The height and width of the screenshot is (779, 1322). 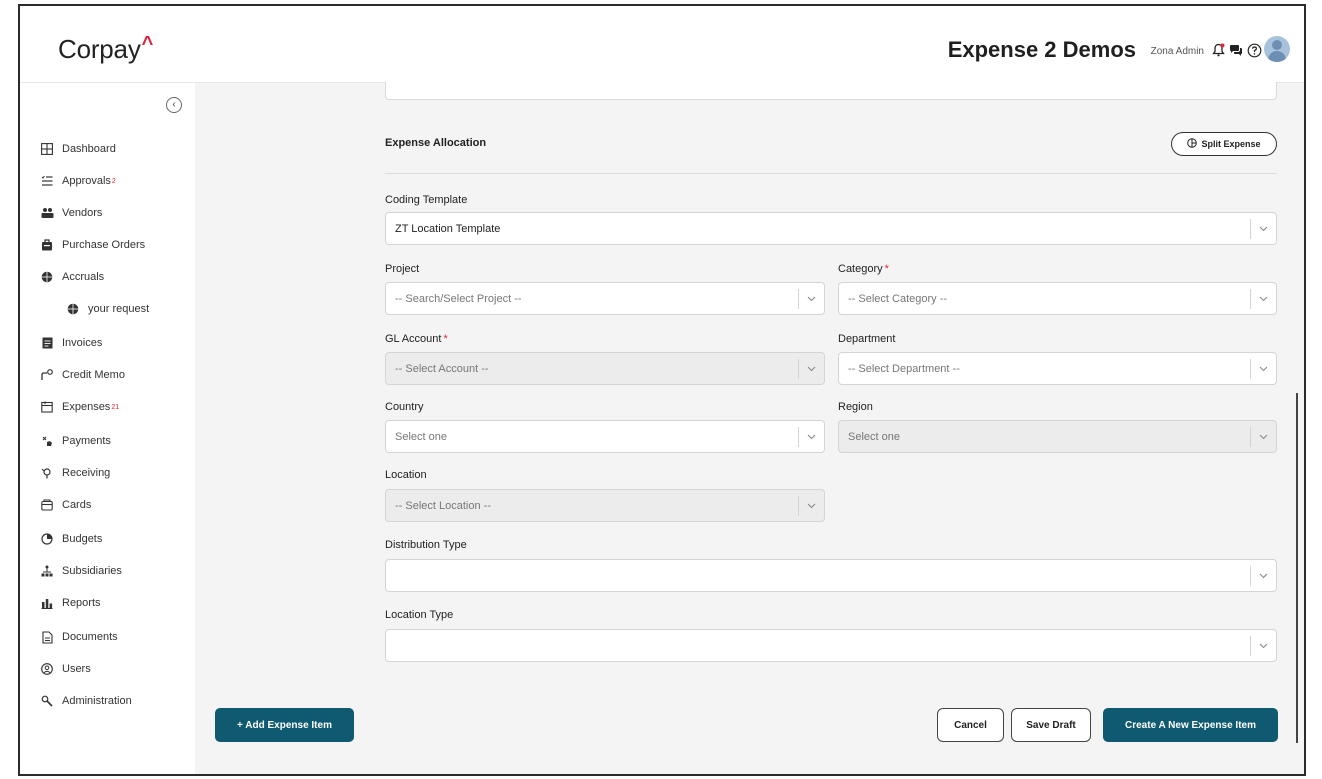 I want to click on category-label: Category *, so click(x=863, y=269).